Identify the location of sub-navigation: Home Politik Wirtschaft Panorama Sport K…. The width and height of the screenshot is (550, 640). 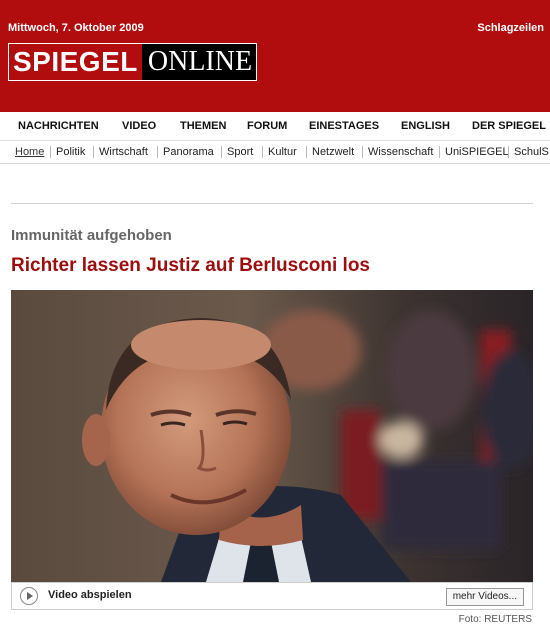
(275, 152).